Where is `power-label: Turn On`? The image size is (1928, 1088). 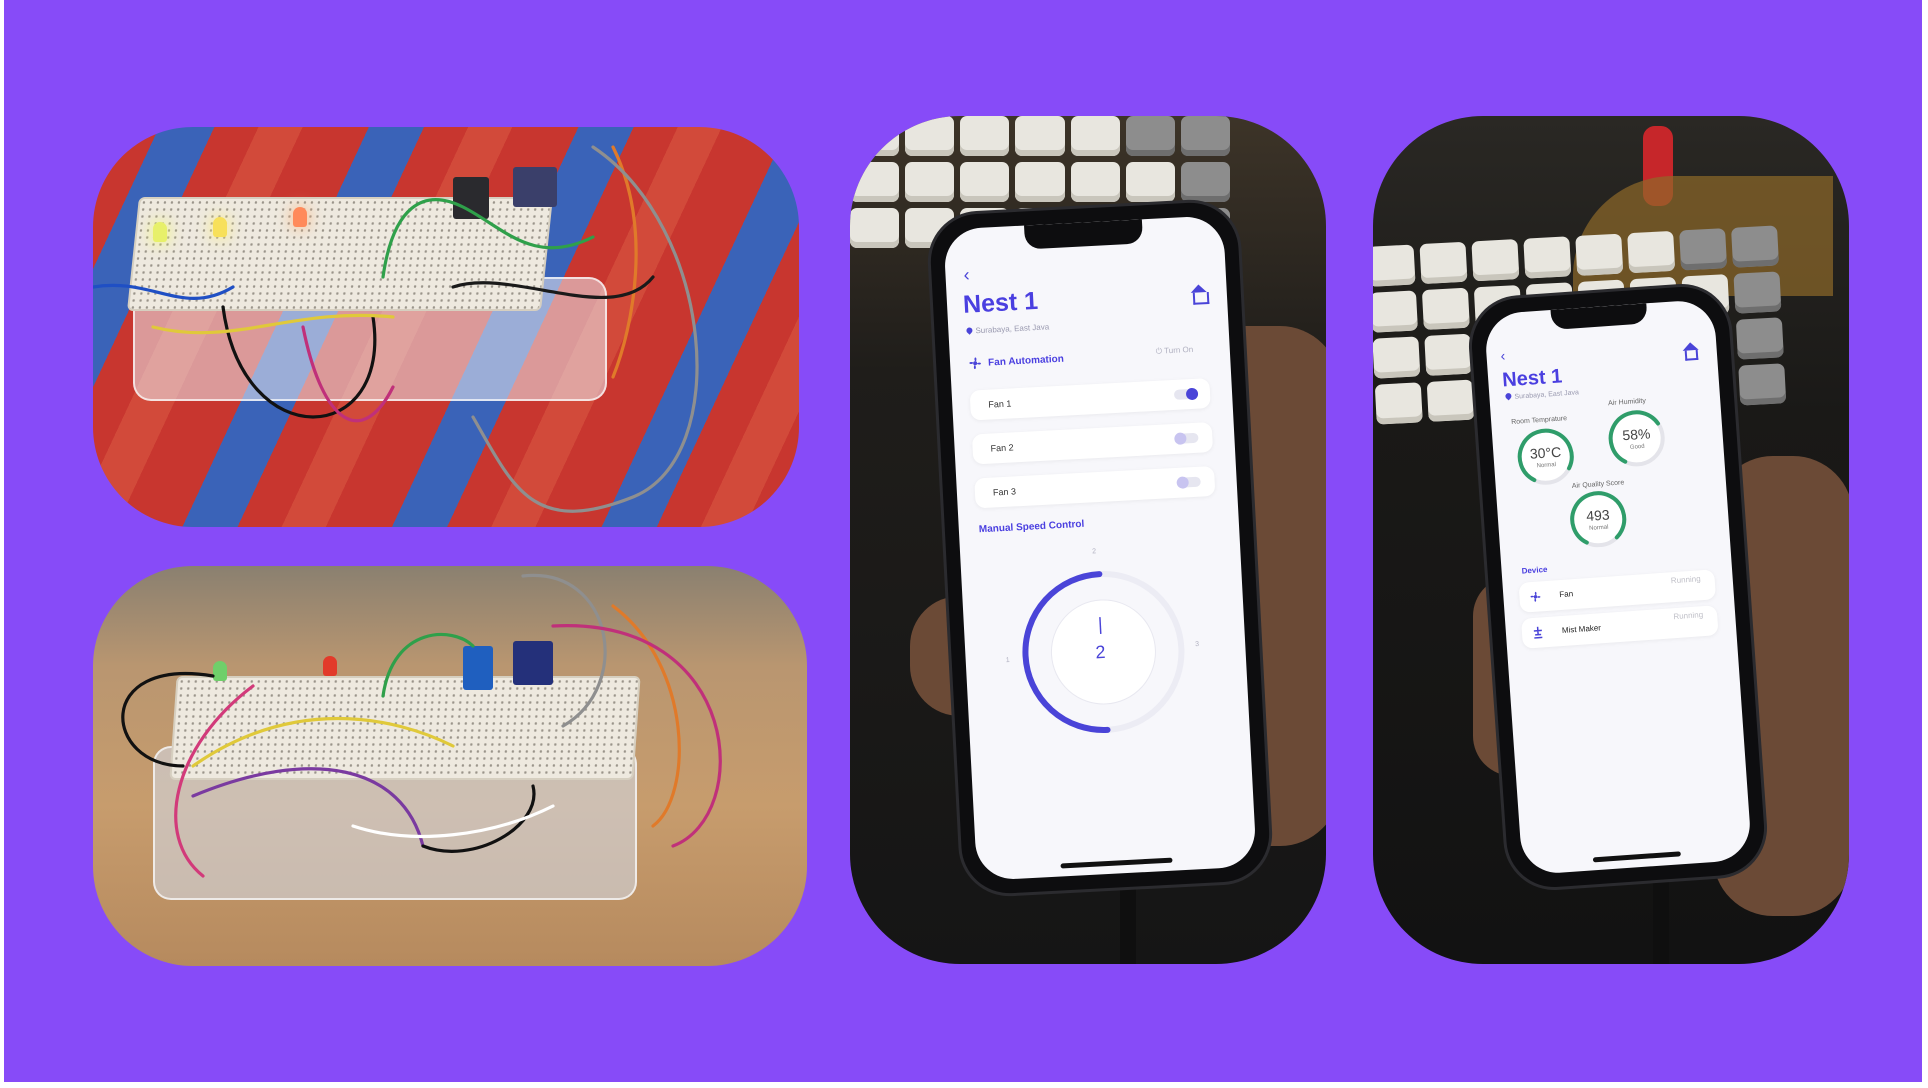 power-label: Turn On is located at coordinates (1178, 350).